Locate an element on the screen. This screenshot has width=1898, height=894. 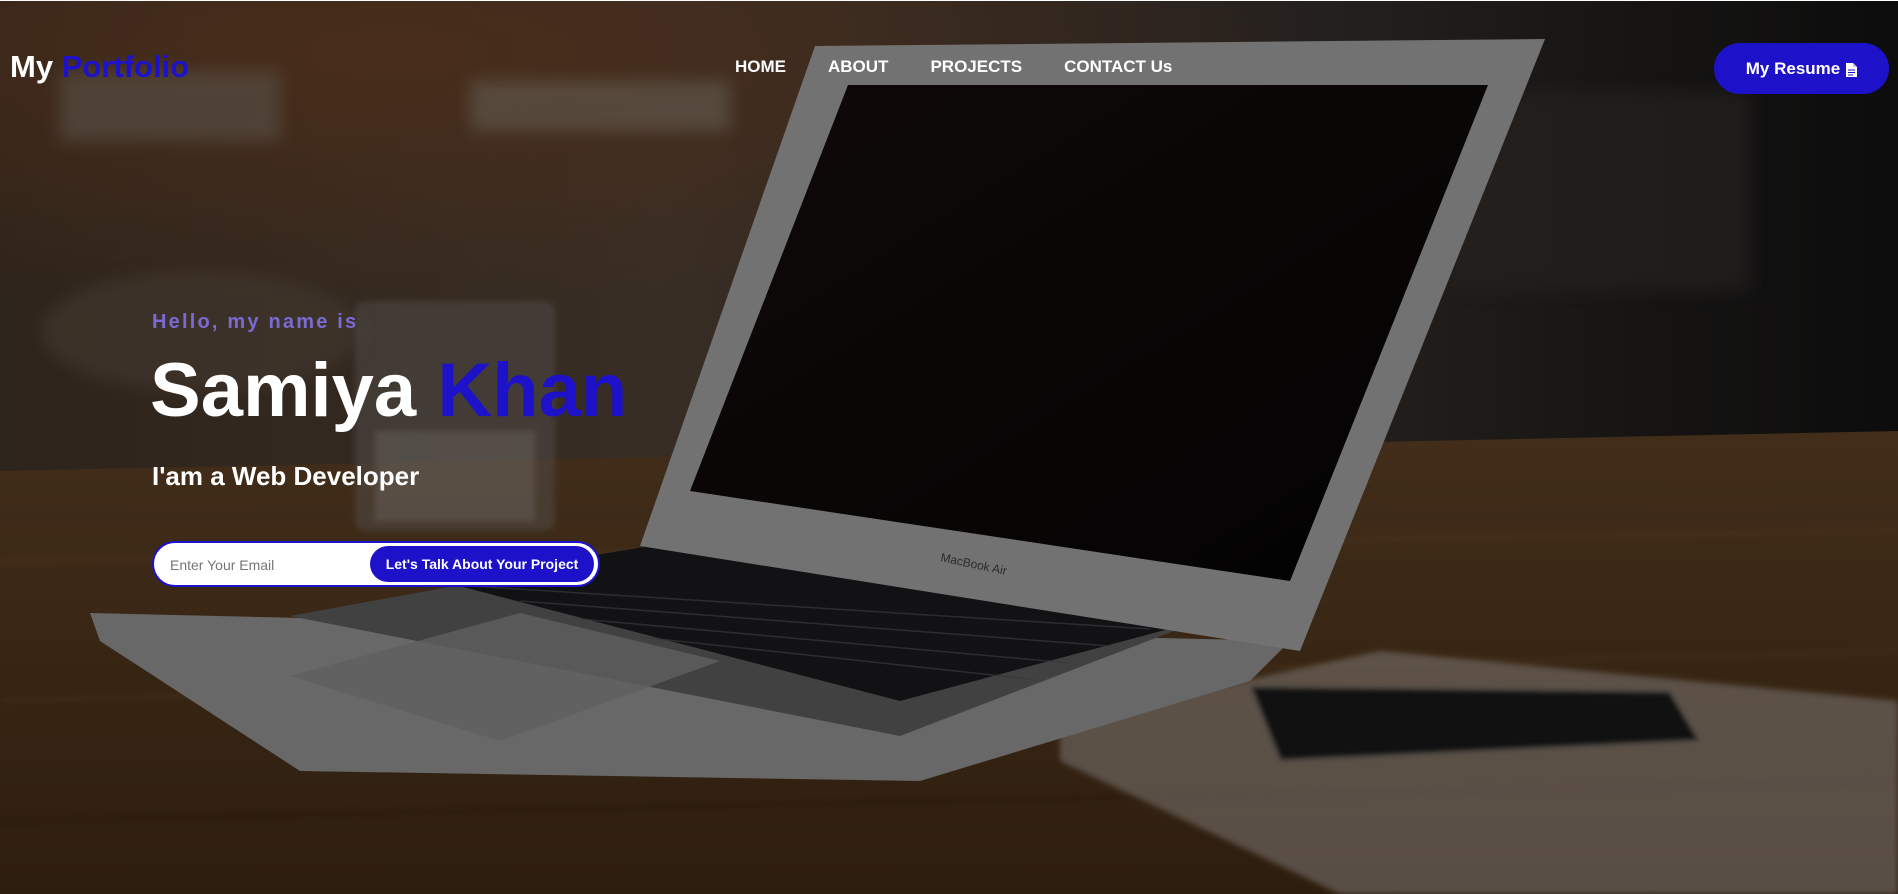
resume-button-label: My Resume is located at coordinates (1793, 68).